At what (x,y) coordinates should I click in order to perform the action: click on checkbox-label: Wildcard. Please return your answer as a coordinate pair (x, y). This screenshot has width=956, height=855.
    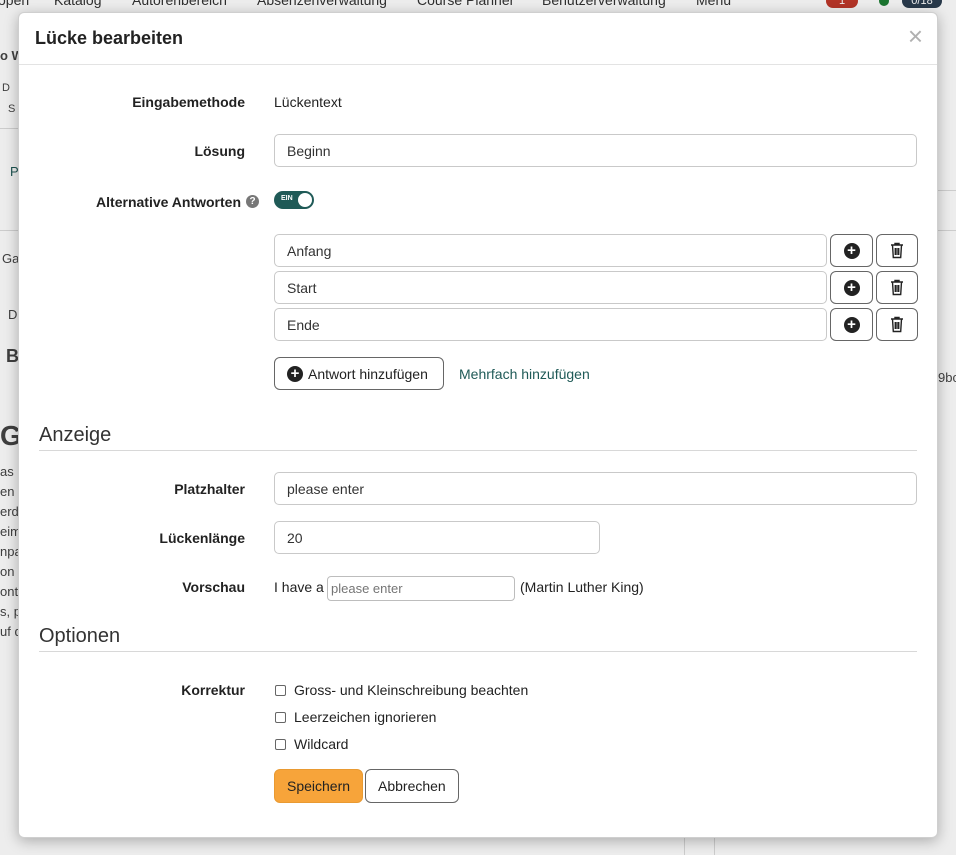
    Looking at the image, I should click on (321, 744).